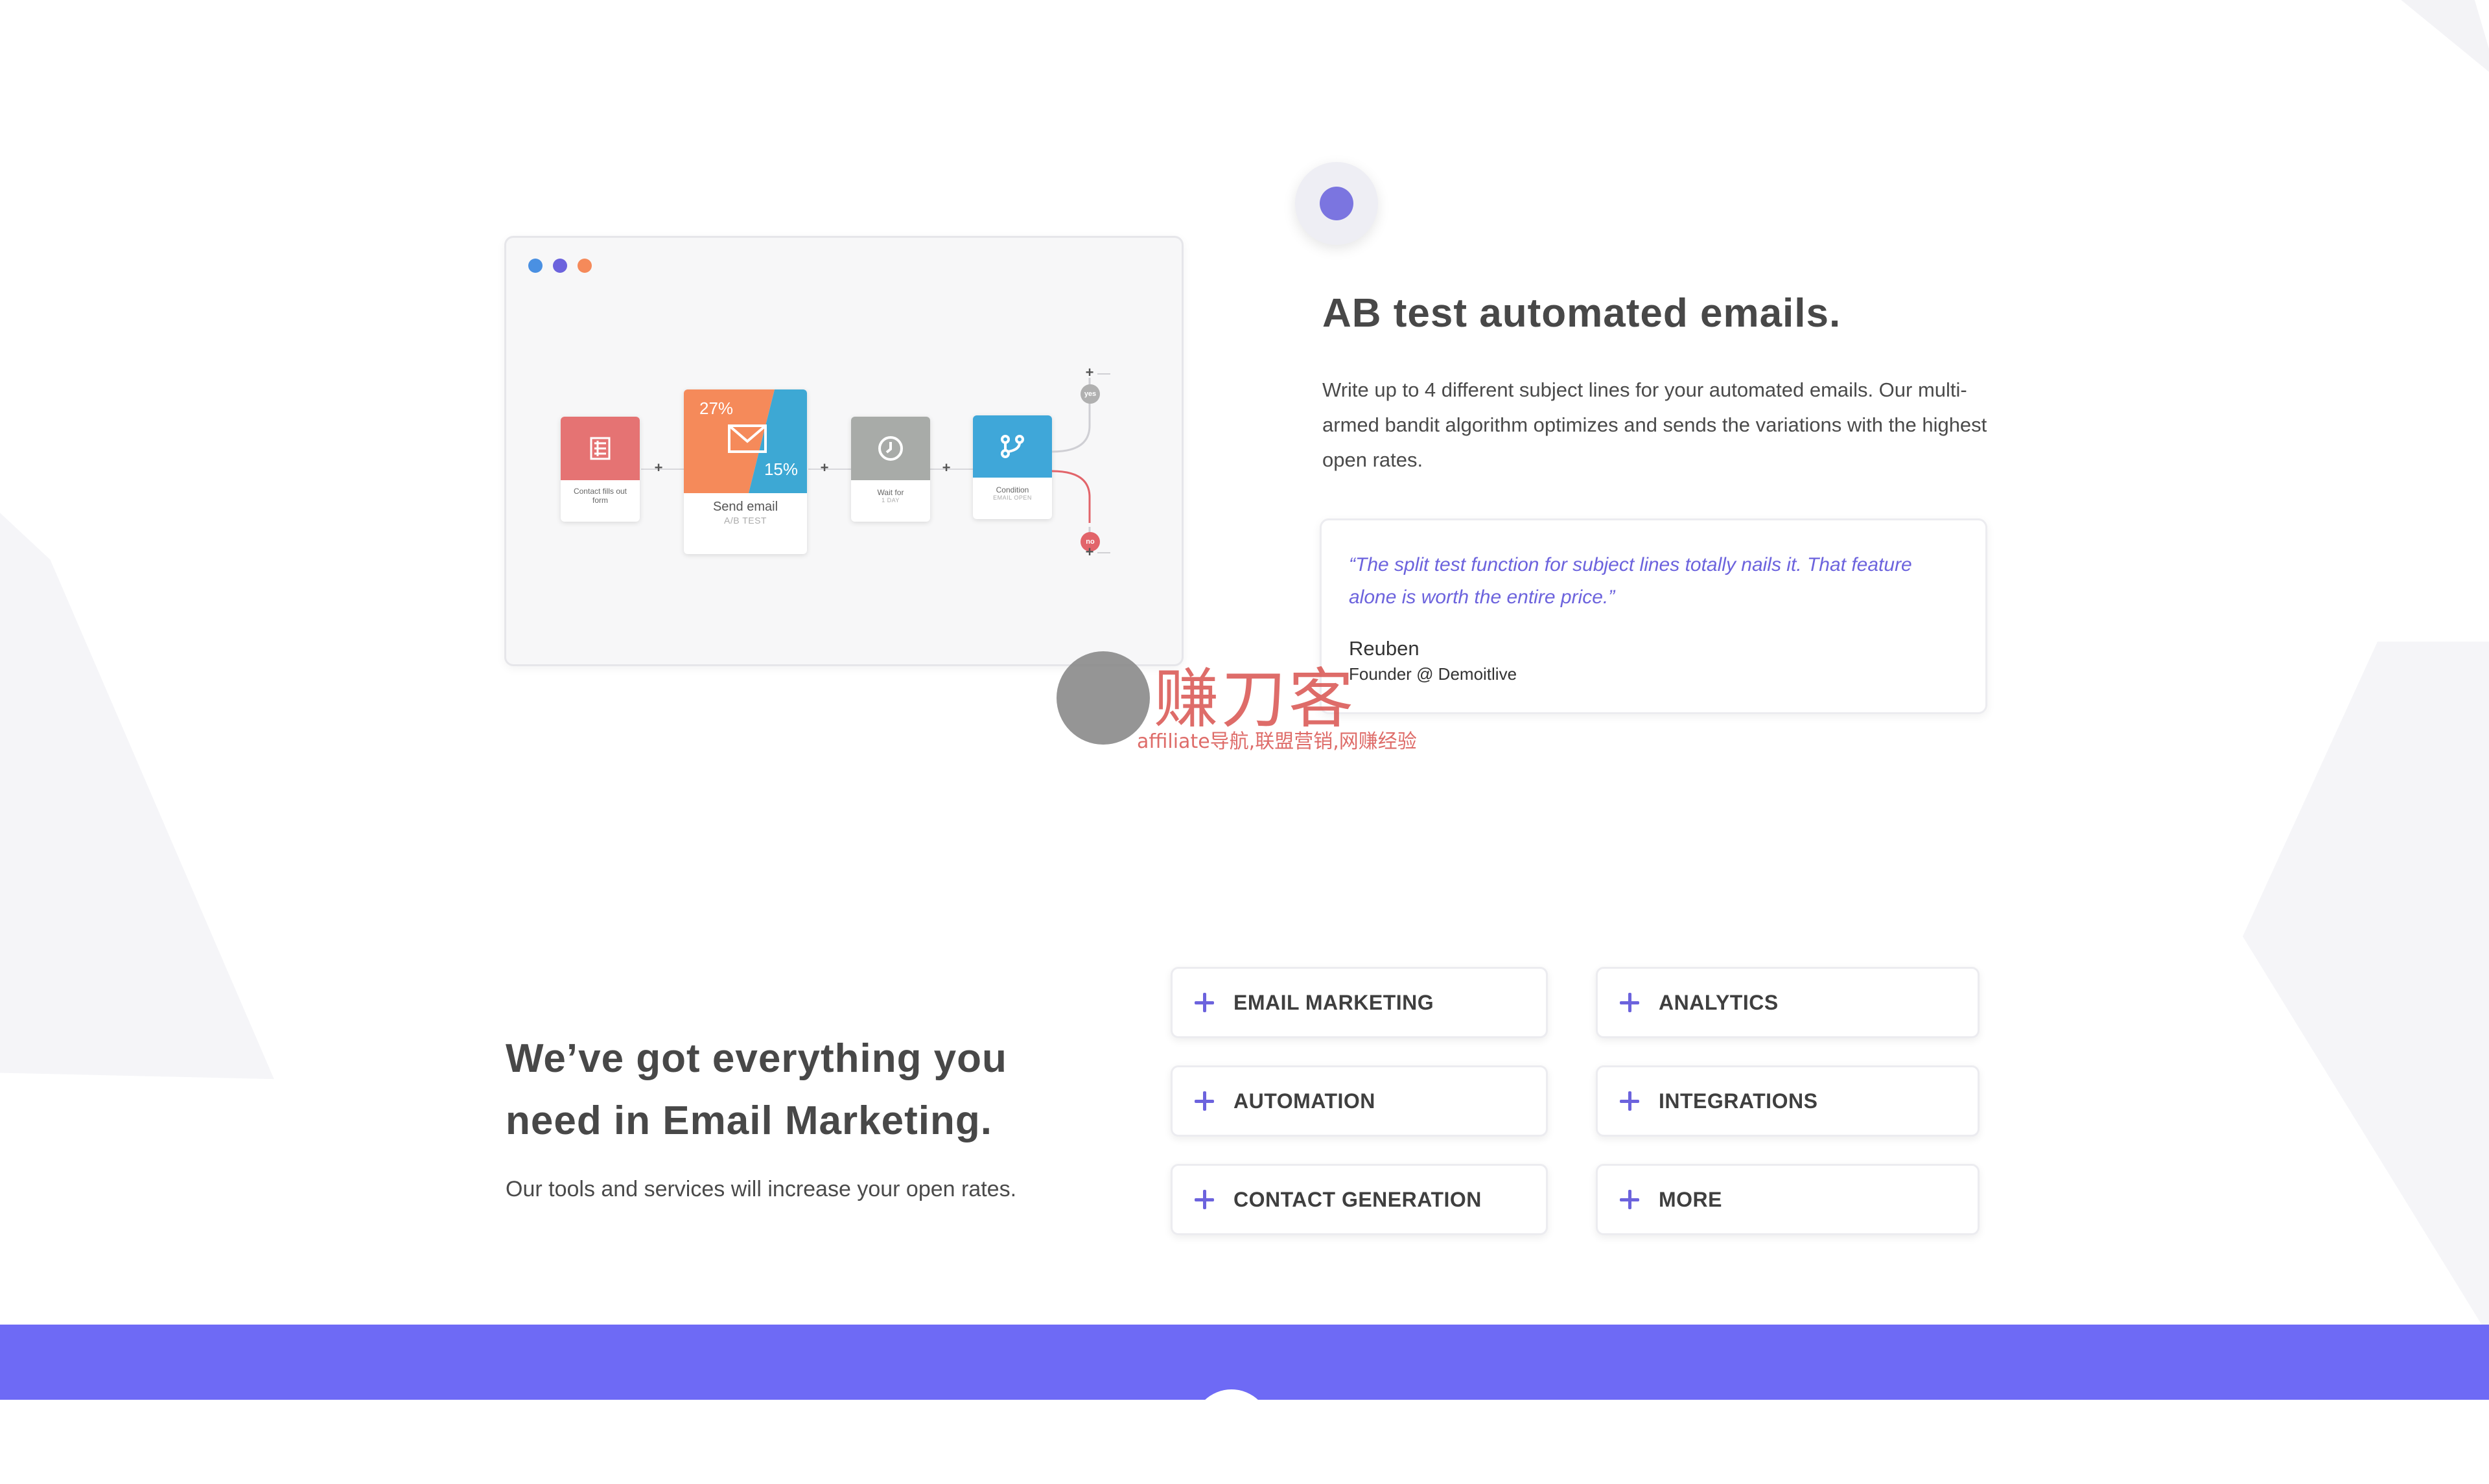 This screenshot has width=2489, height=1484. What do you see at coordinates (745, 520) in the screenshot?
I see `node-sublabel: A/B TEST` at bounding box center [745, 520].